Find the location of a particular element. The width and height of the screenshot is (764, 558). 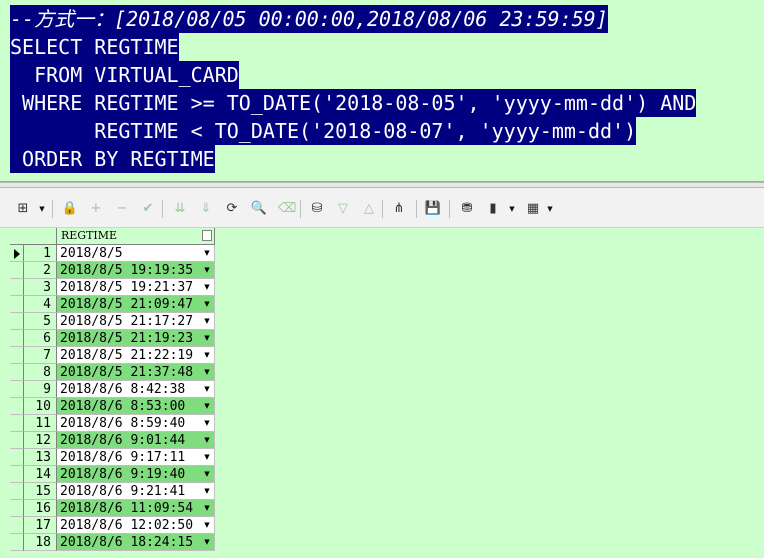

regtime-cell: 2018/8/6 8:53:00 ▼ is located at coordinates (136, 406).